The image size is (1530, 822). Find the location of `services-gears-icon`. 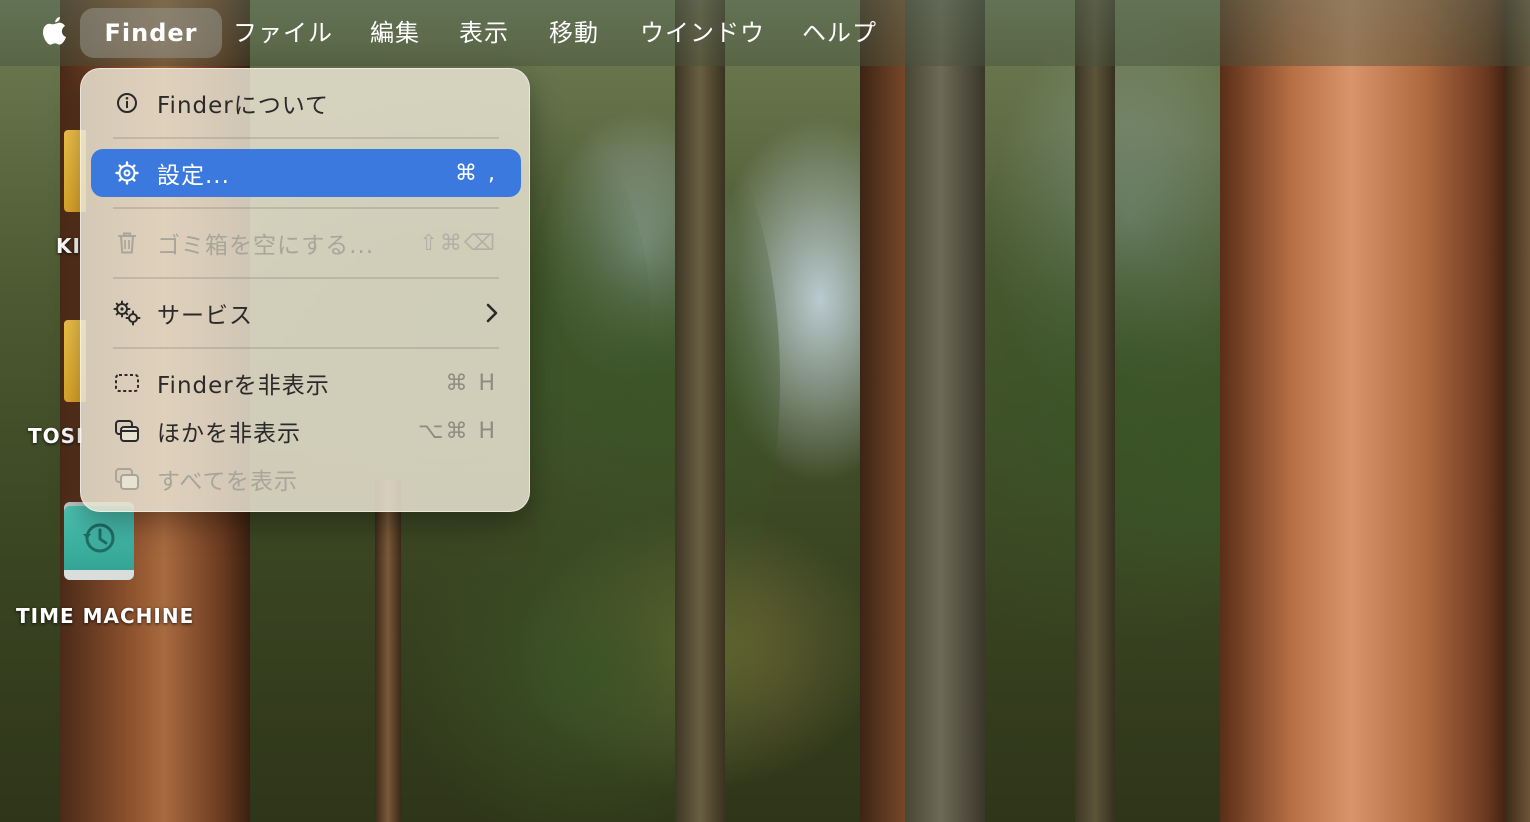

services-gears-icon is located at coordinates (127, 313).